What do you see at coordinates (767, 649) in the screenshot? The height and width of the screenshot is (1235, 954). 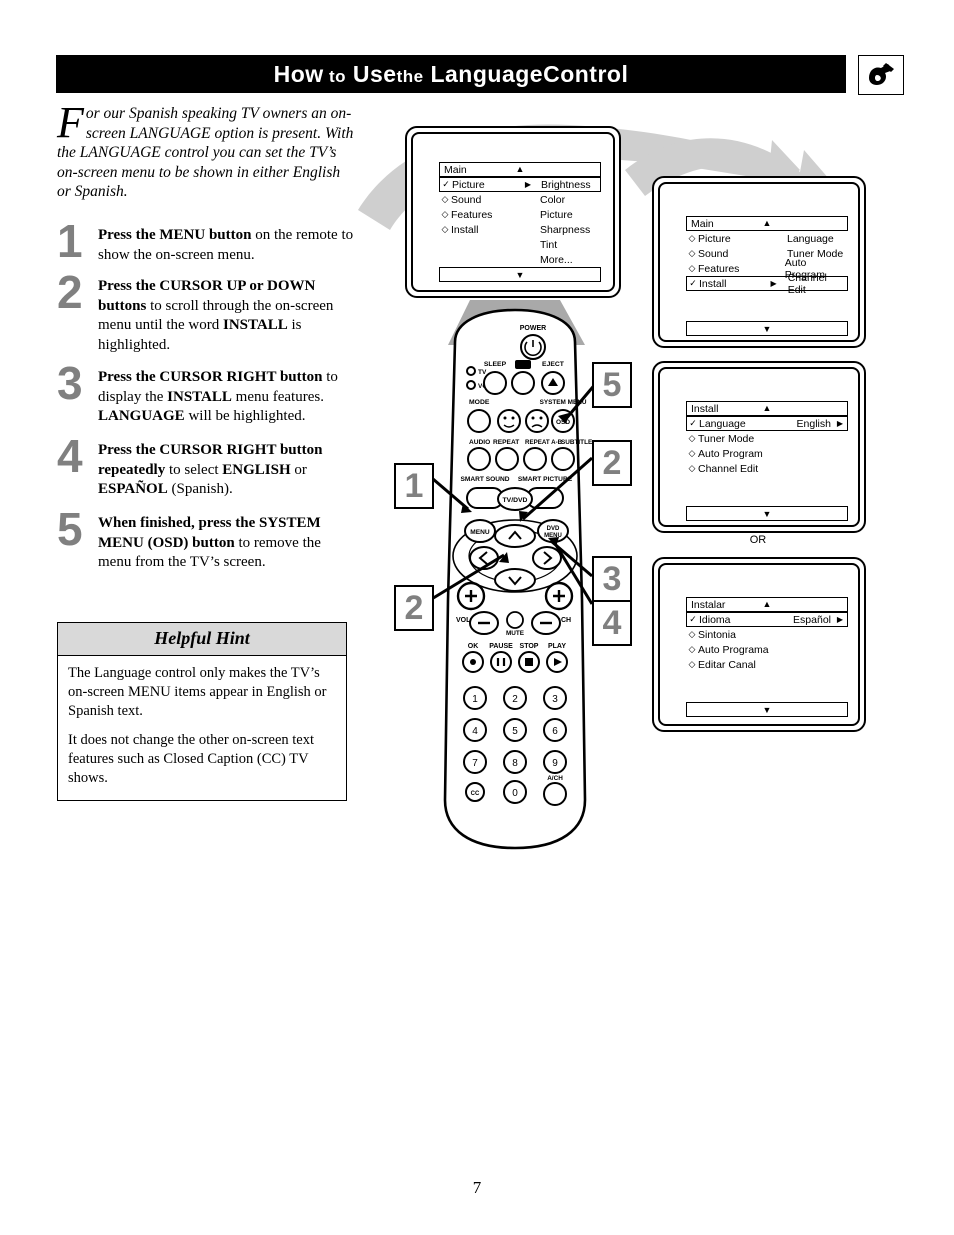 I see `osd-row: ◇ Auto Programa` at bounding box center [767, 649].